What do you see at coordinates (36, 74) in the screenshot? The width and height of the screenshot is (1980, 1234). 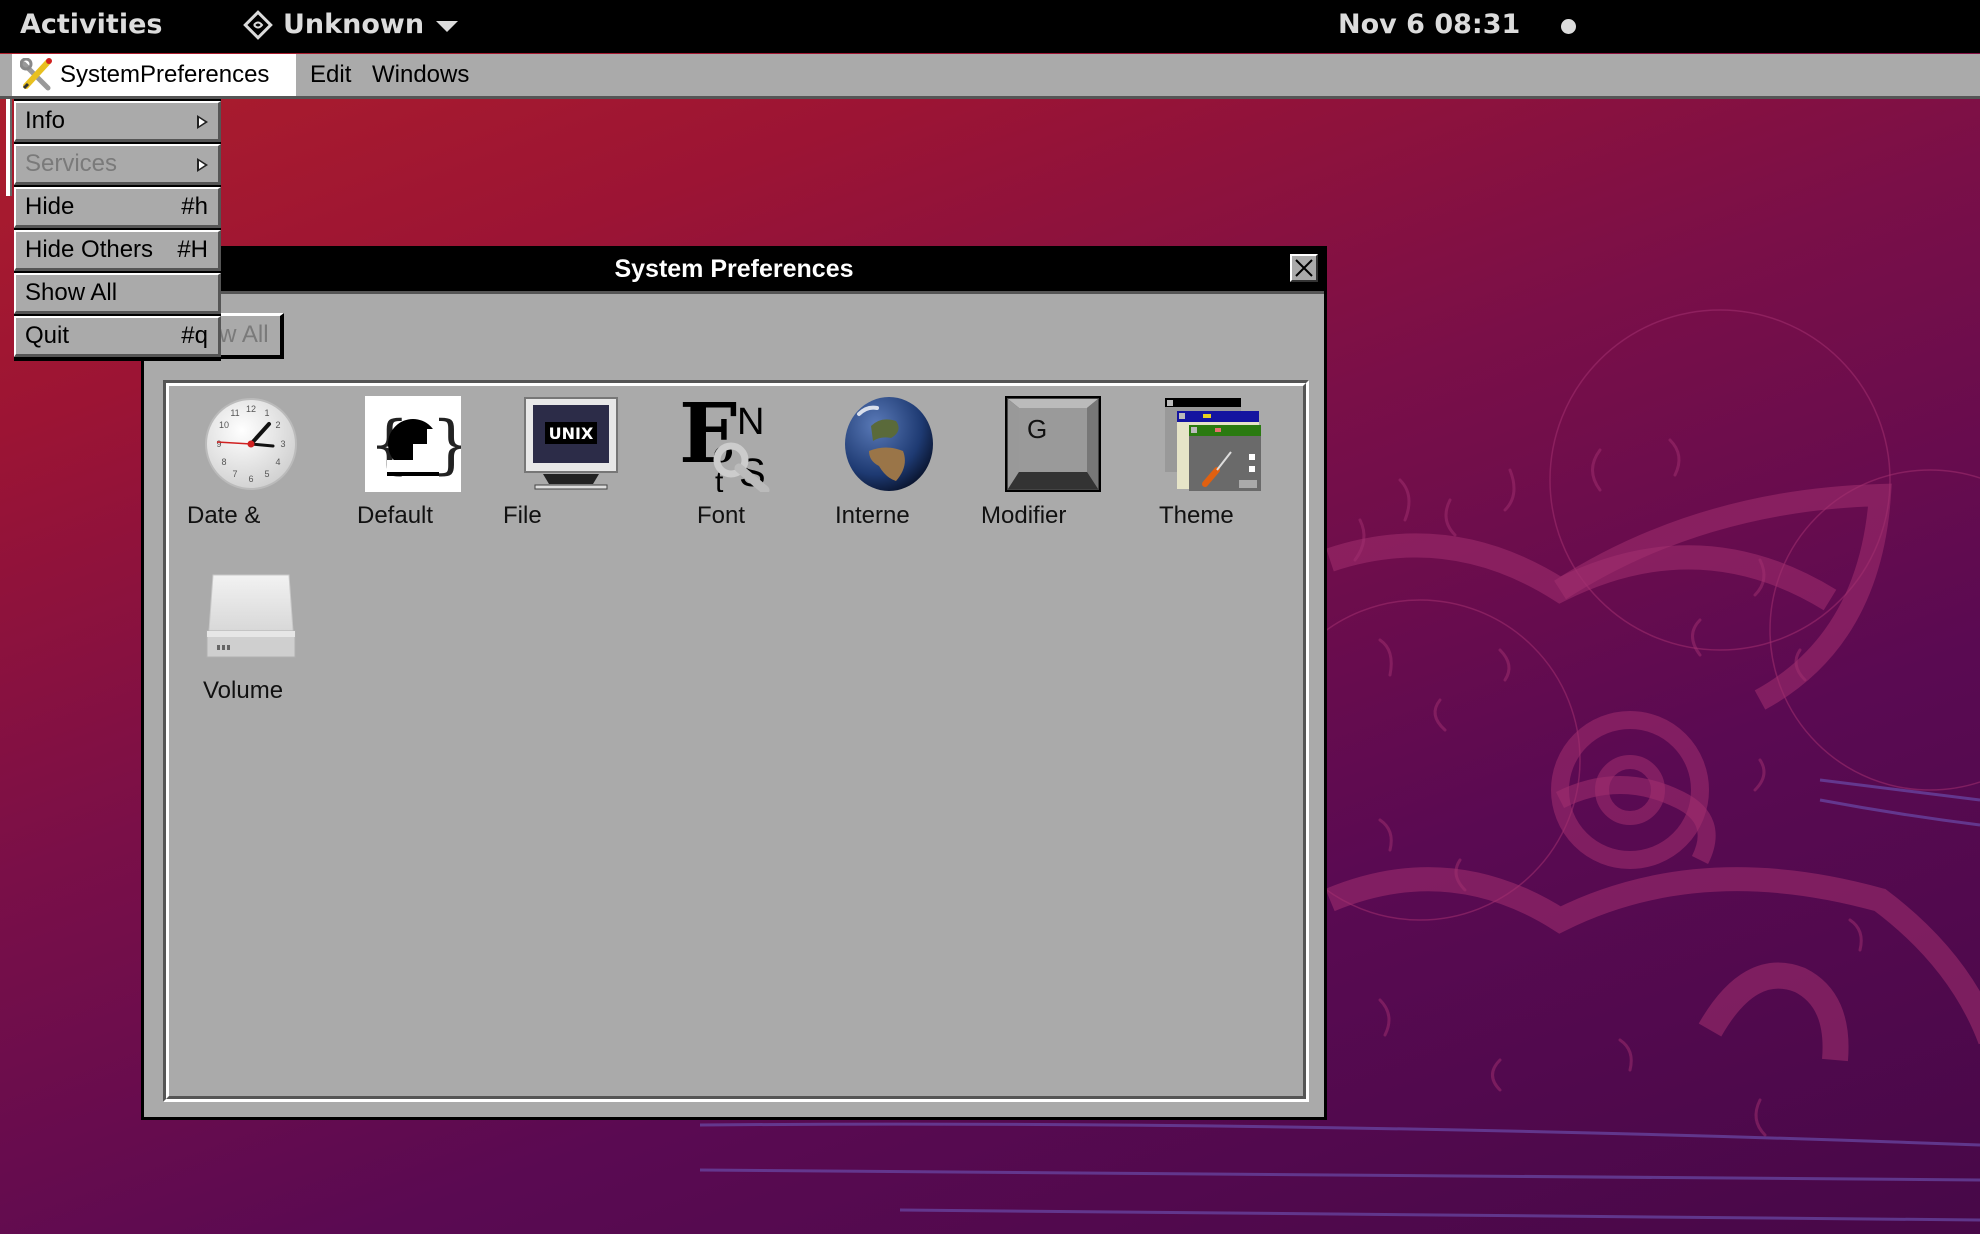 I see `tools-icon` at bounding box center [36, 74].